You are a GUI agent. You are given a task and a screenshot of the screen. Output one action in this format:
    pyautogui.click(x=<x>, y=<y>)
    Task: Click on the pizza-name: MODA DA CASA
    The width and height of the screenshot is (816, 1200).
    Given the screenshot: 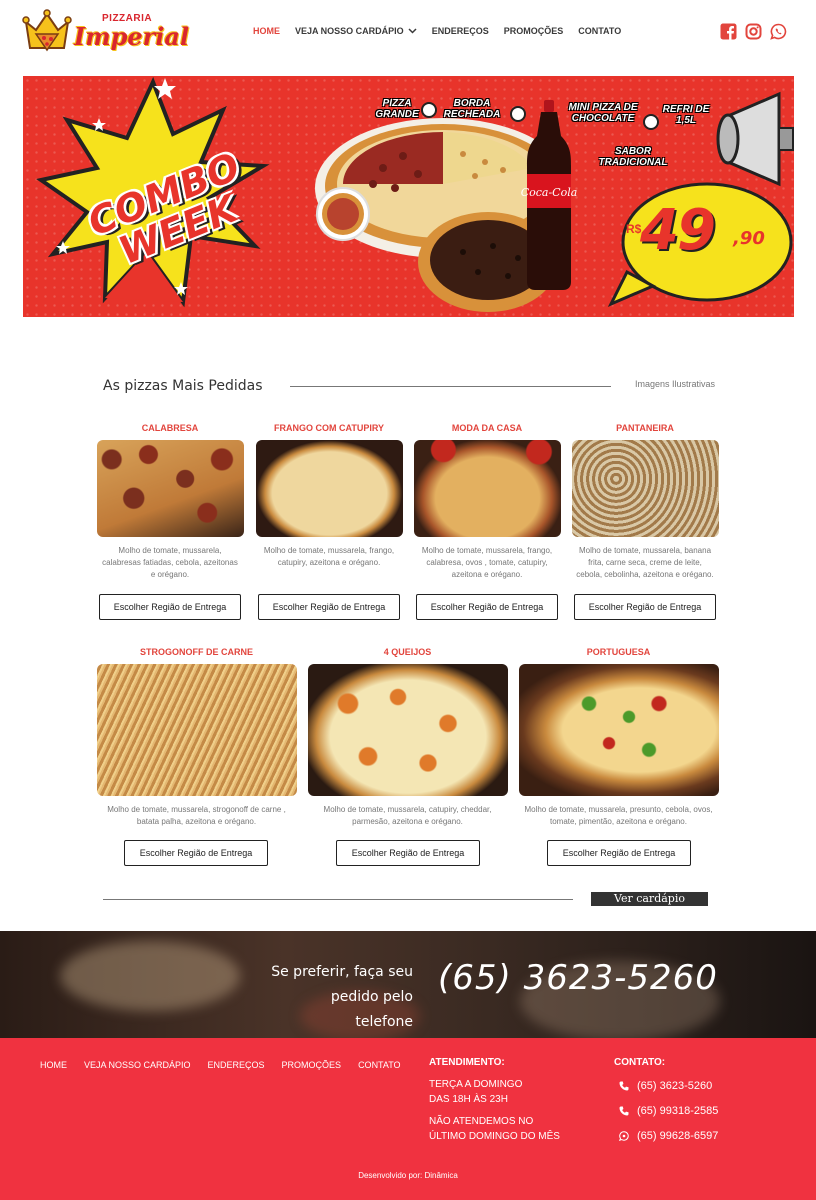 What is the action you would take?
    pyautogui.click(x=487, y=428)
    